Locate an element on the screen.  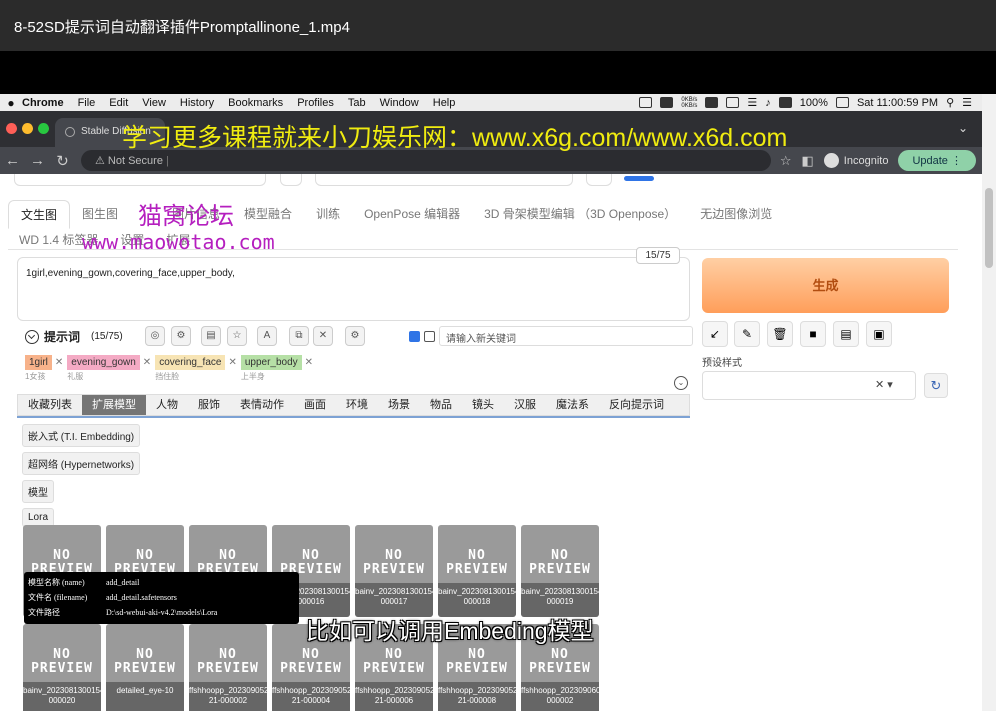
category-tab: 场景 is located at coordinates (399, 405).